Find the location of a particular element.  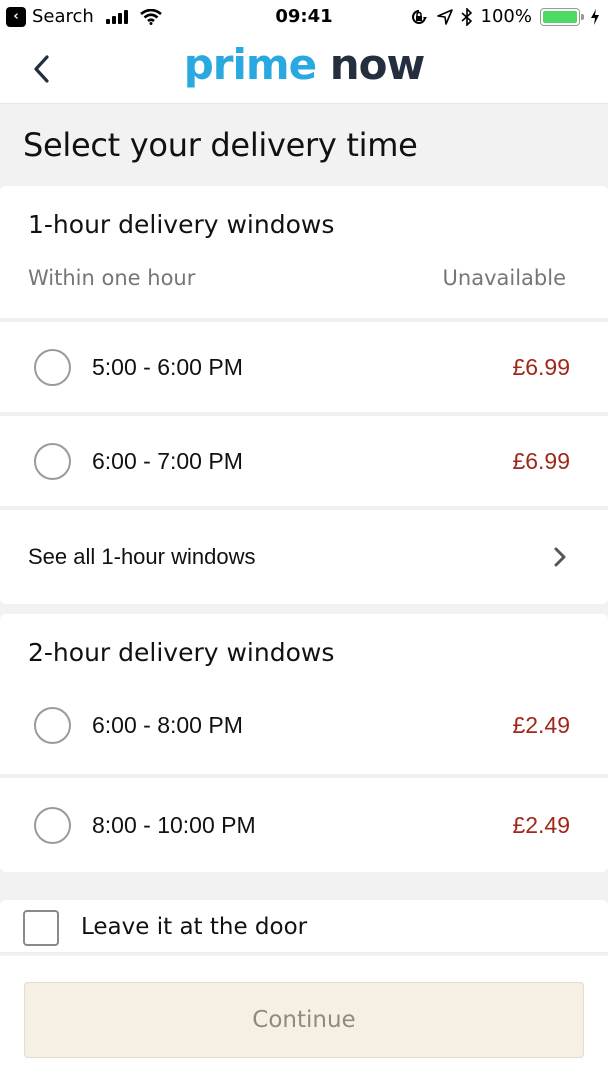

slot-time: 6:00 - 8:00 PM is located at coordinates (167, 724).